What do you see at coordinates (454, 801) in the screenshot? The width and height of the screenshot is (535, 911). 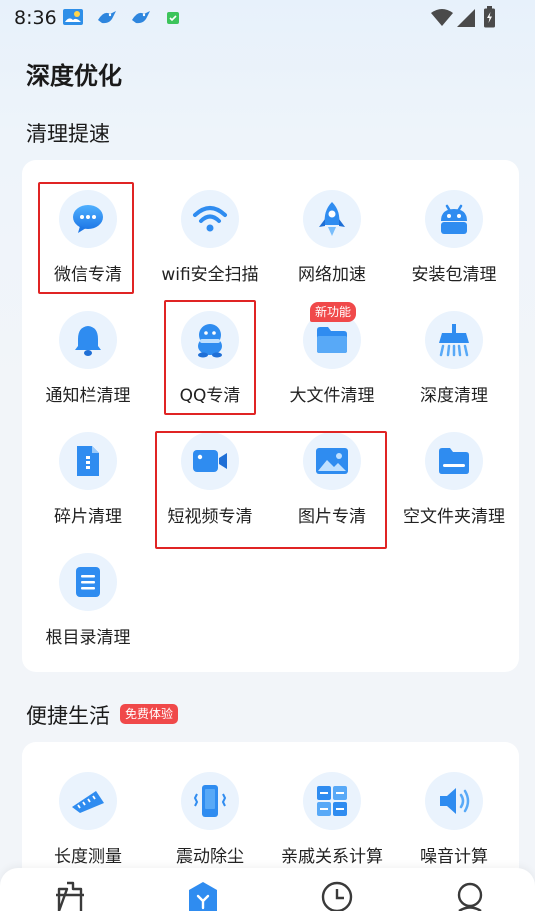 I see `speaker-icon` at bounding box center [454, 801].